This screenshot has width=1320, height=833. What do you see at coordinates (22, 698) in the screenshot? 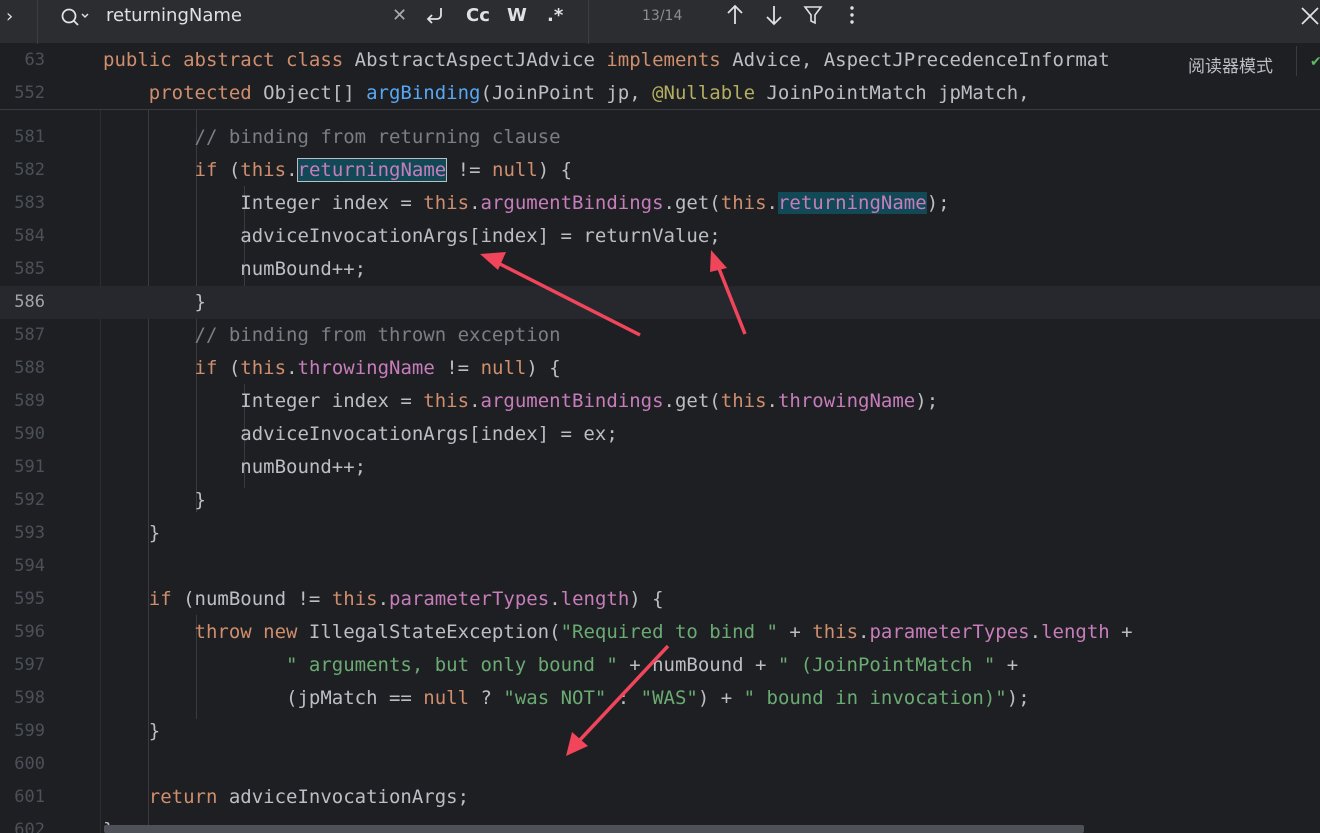
I see `line-number: 598` at bounding box center [22, 698].